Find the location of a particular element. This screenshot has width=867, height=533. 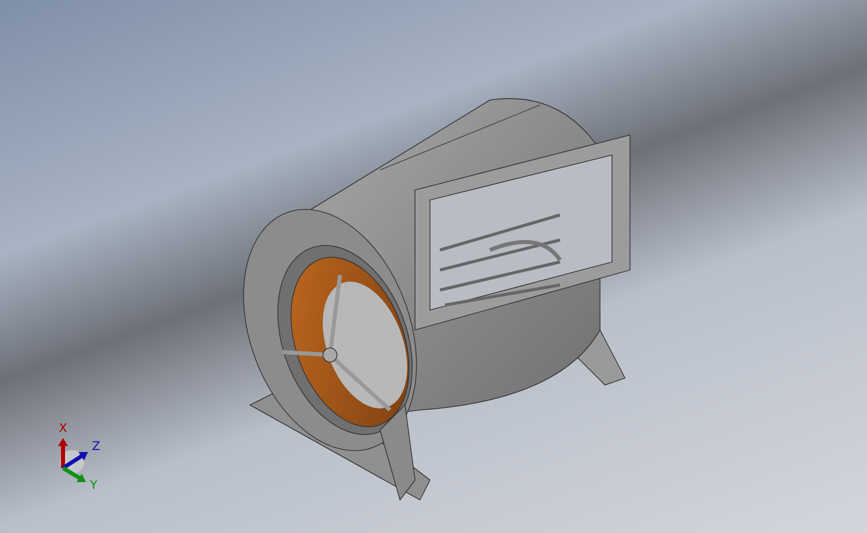

axis-label: Z is located at coordinates (96, 446).